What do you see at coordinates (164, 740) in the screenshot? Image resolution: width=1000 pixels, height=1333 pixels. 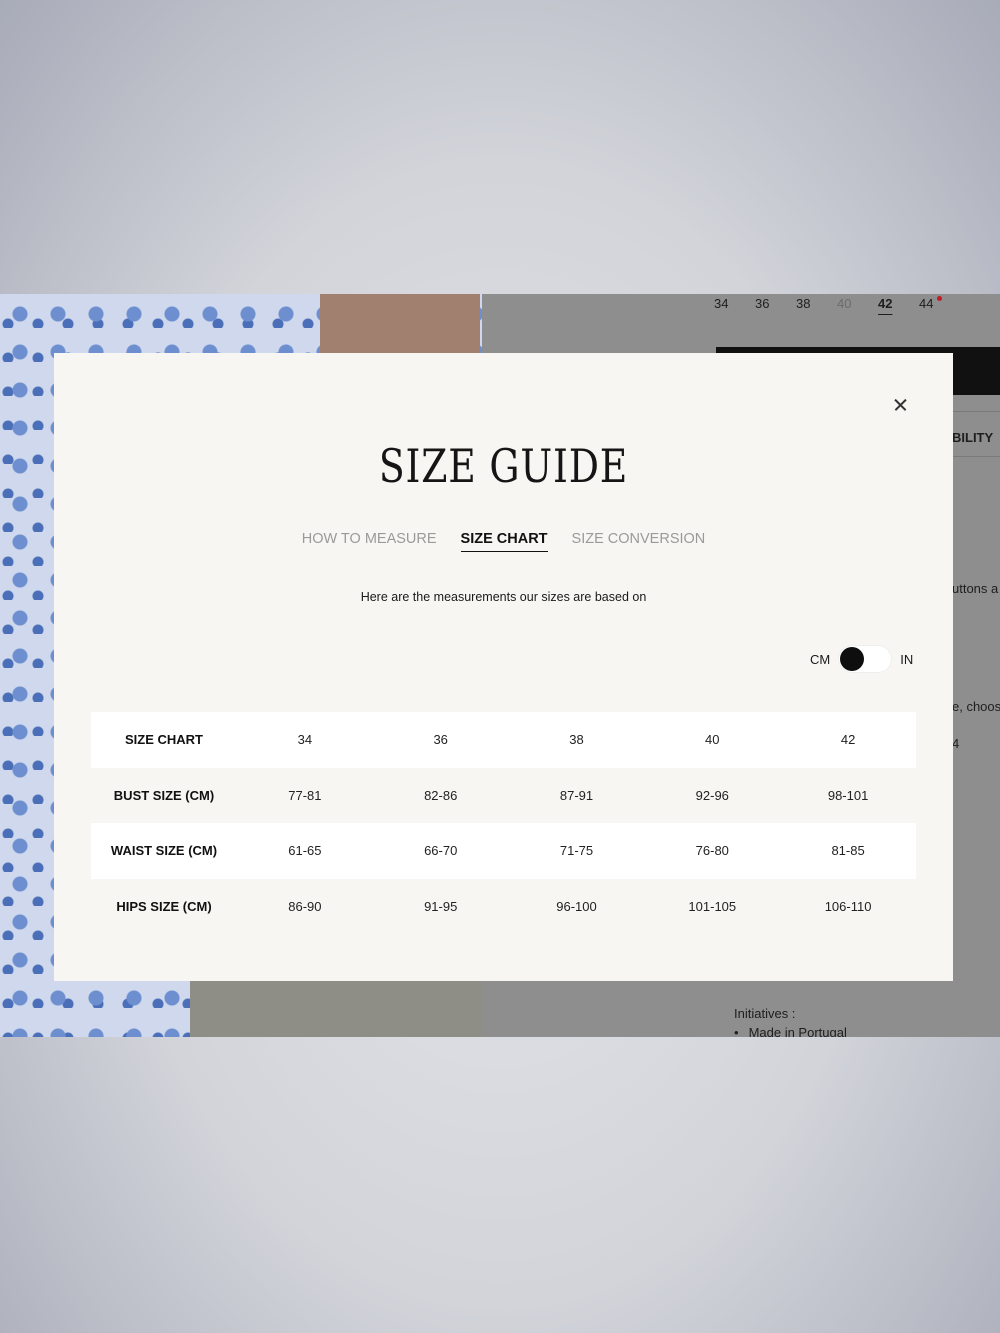 I see `row-header: SIZE CHART` at bounding box center [164, 740].